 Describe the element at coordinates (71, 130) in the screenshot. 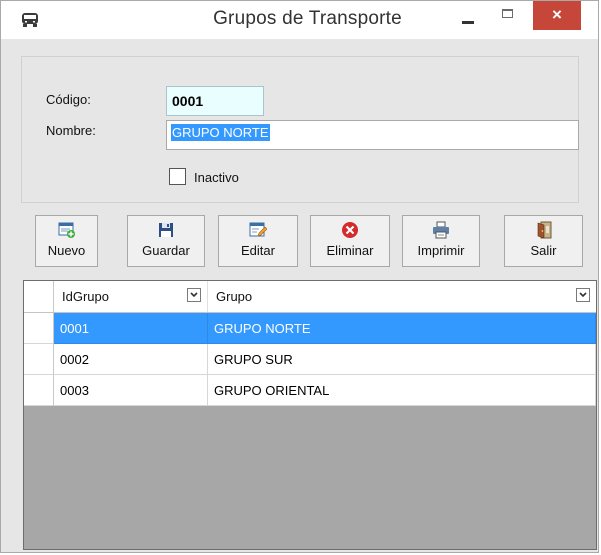

I see `nombre-label: Nombre:` at that location.